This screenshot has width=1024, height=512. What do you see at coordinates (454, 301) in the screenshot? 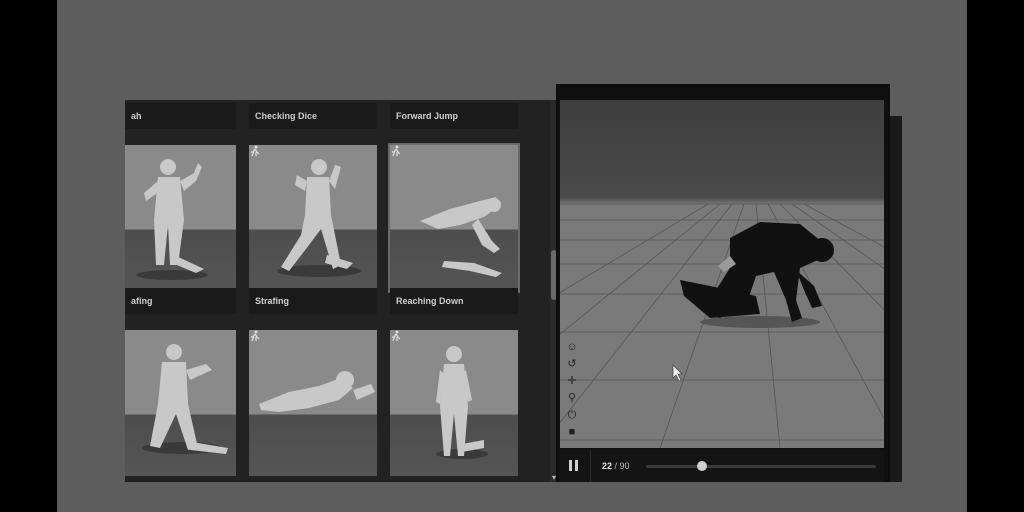
I see `card-title: Reaching Down` at bounding box center [454, 301].